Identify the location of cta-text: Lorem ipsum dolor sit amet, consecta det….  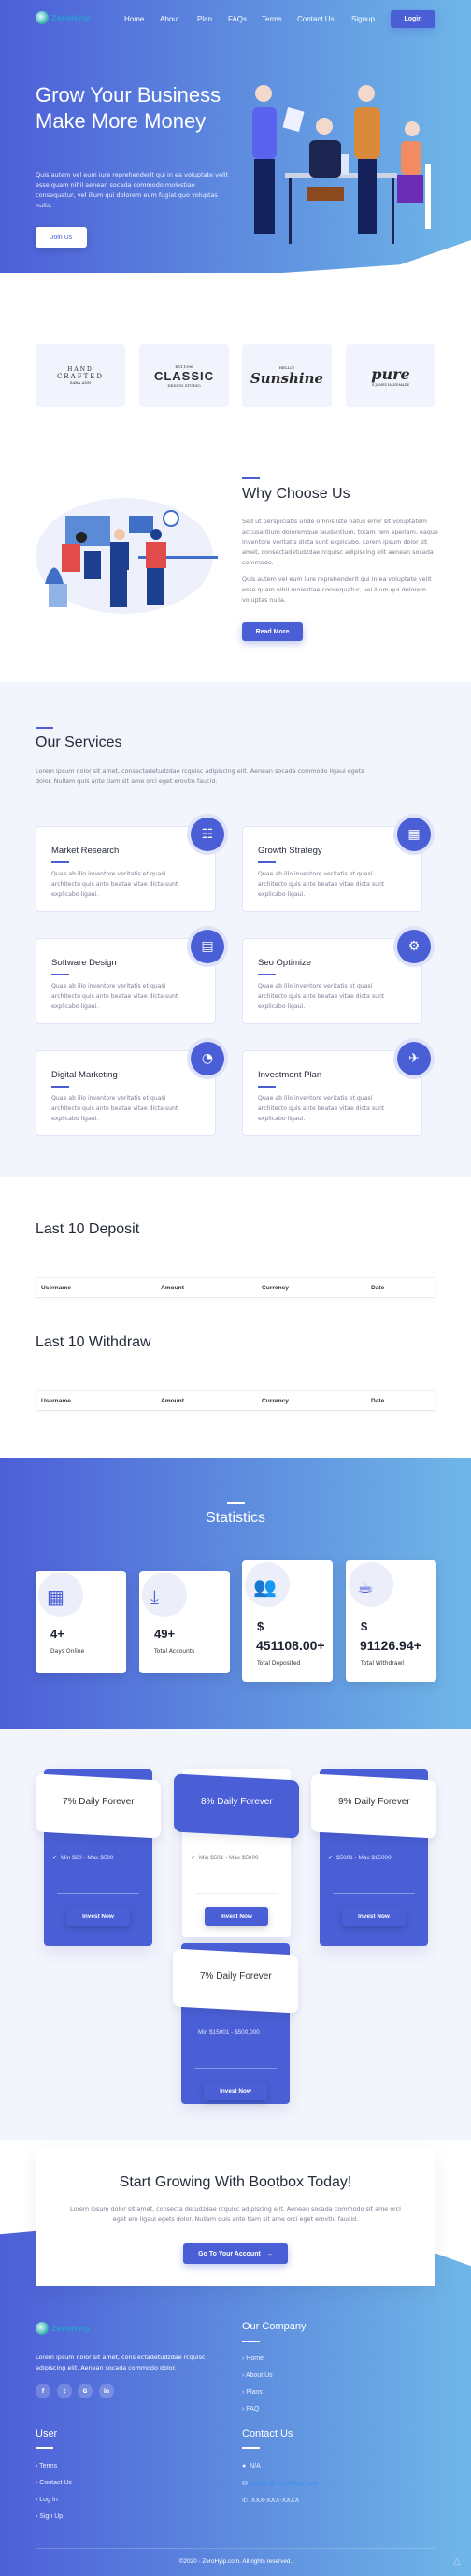
(235, 2214).